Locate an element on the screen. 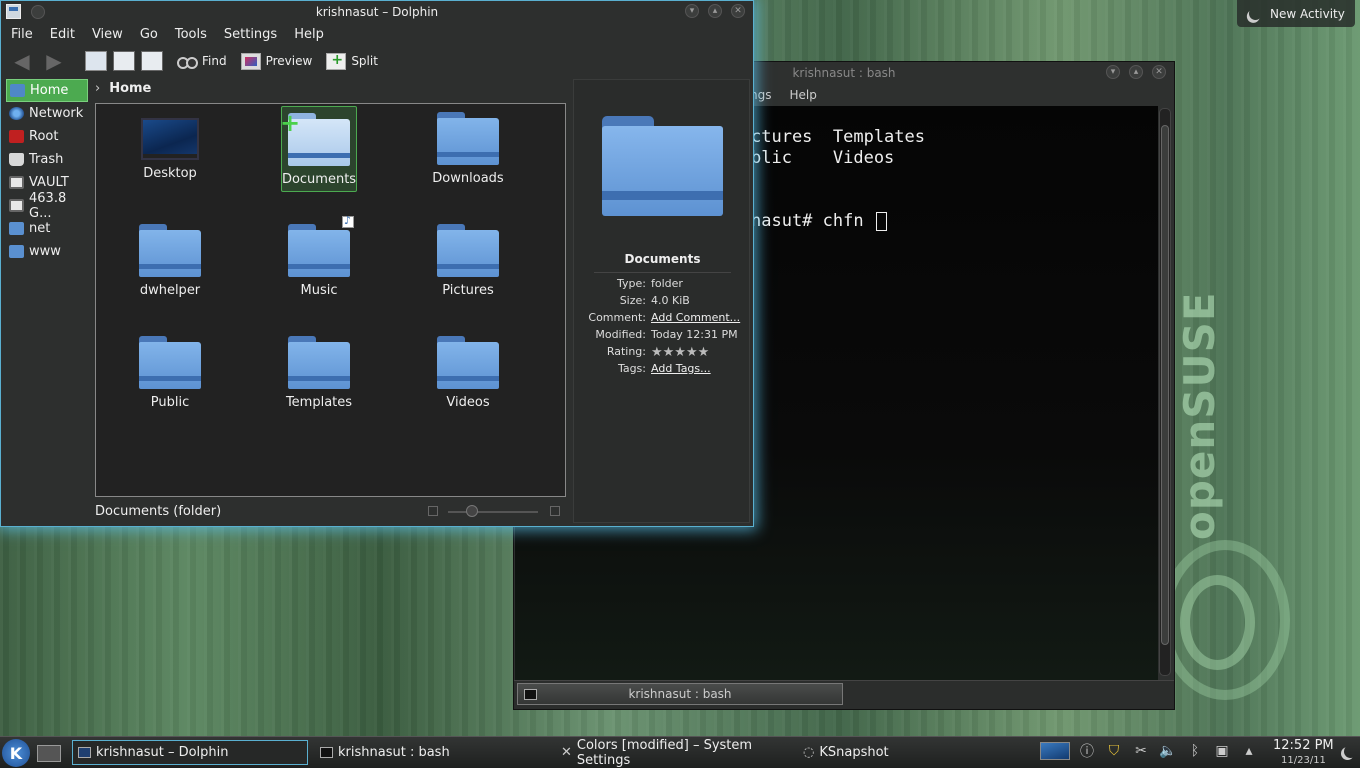 The width and height of the screenshot is (1360, 768). pin-icon is located at coordinates (38, 12).